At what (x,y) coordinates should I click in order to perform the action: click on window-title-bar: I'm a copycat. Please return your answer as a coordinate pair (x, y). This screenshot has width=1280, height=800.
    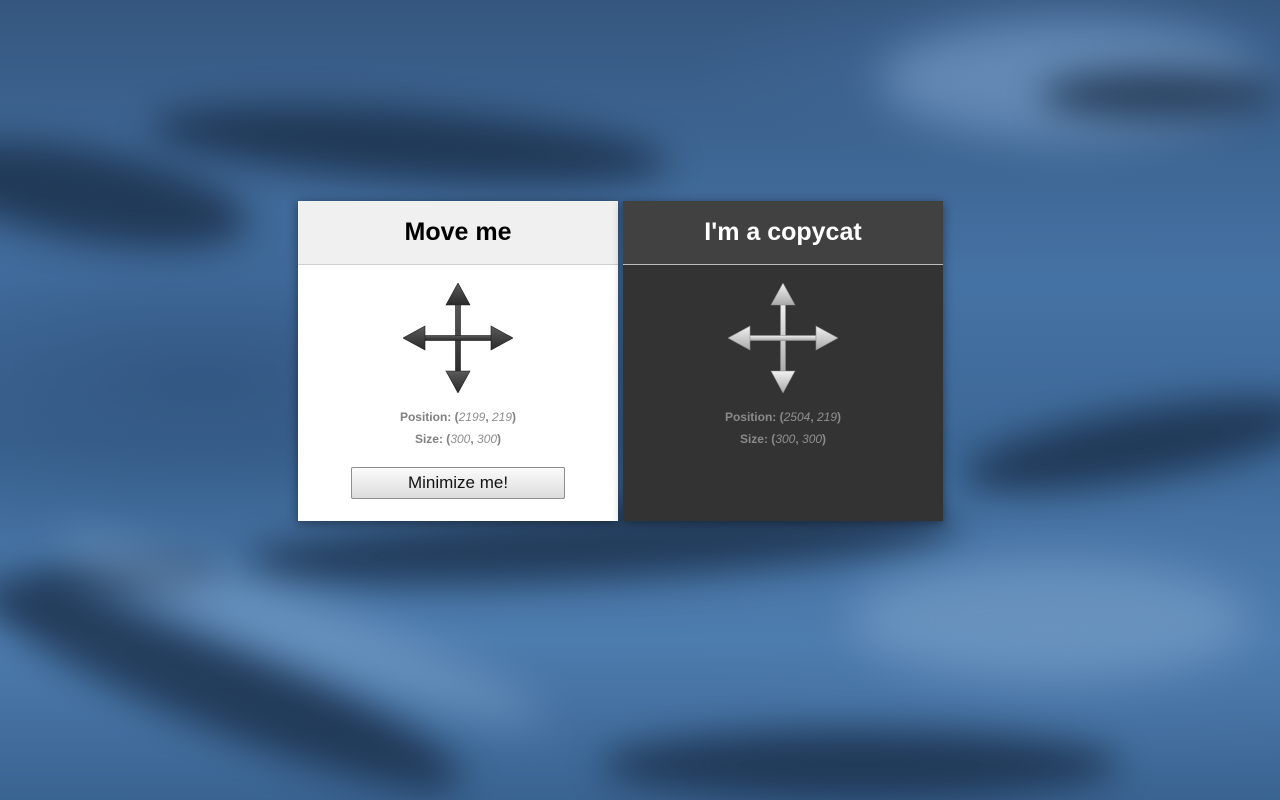
    Looking at the image, I should click on (783, 233).